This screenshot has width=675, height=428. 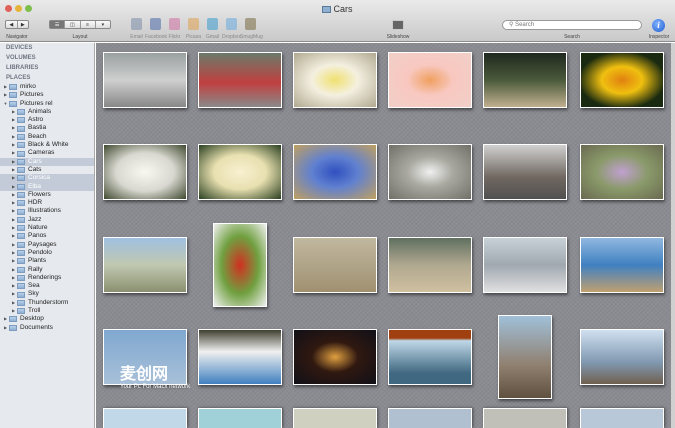 I want to click on sidebar-item-sky: ▶ Sky, so click(x=47, y=294).